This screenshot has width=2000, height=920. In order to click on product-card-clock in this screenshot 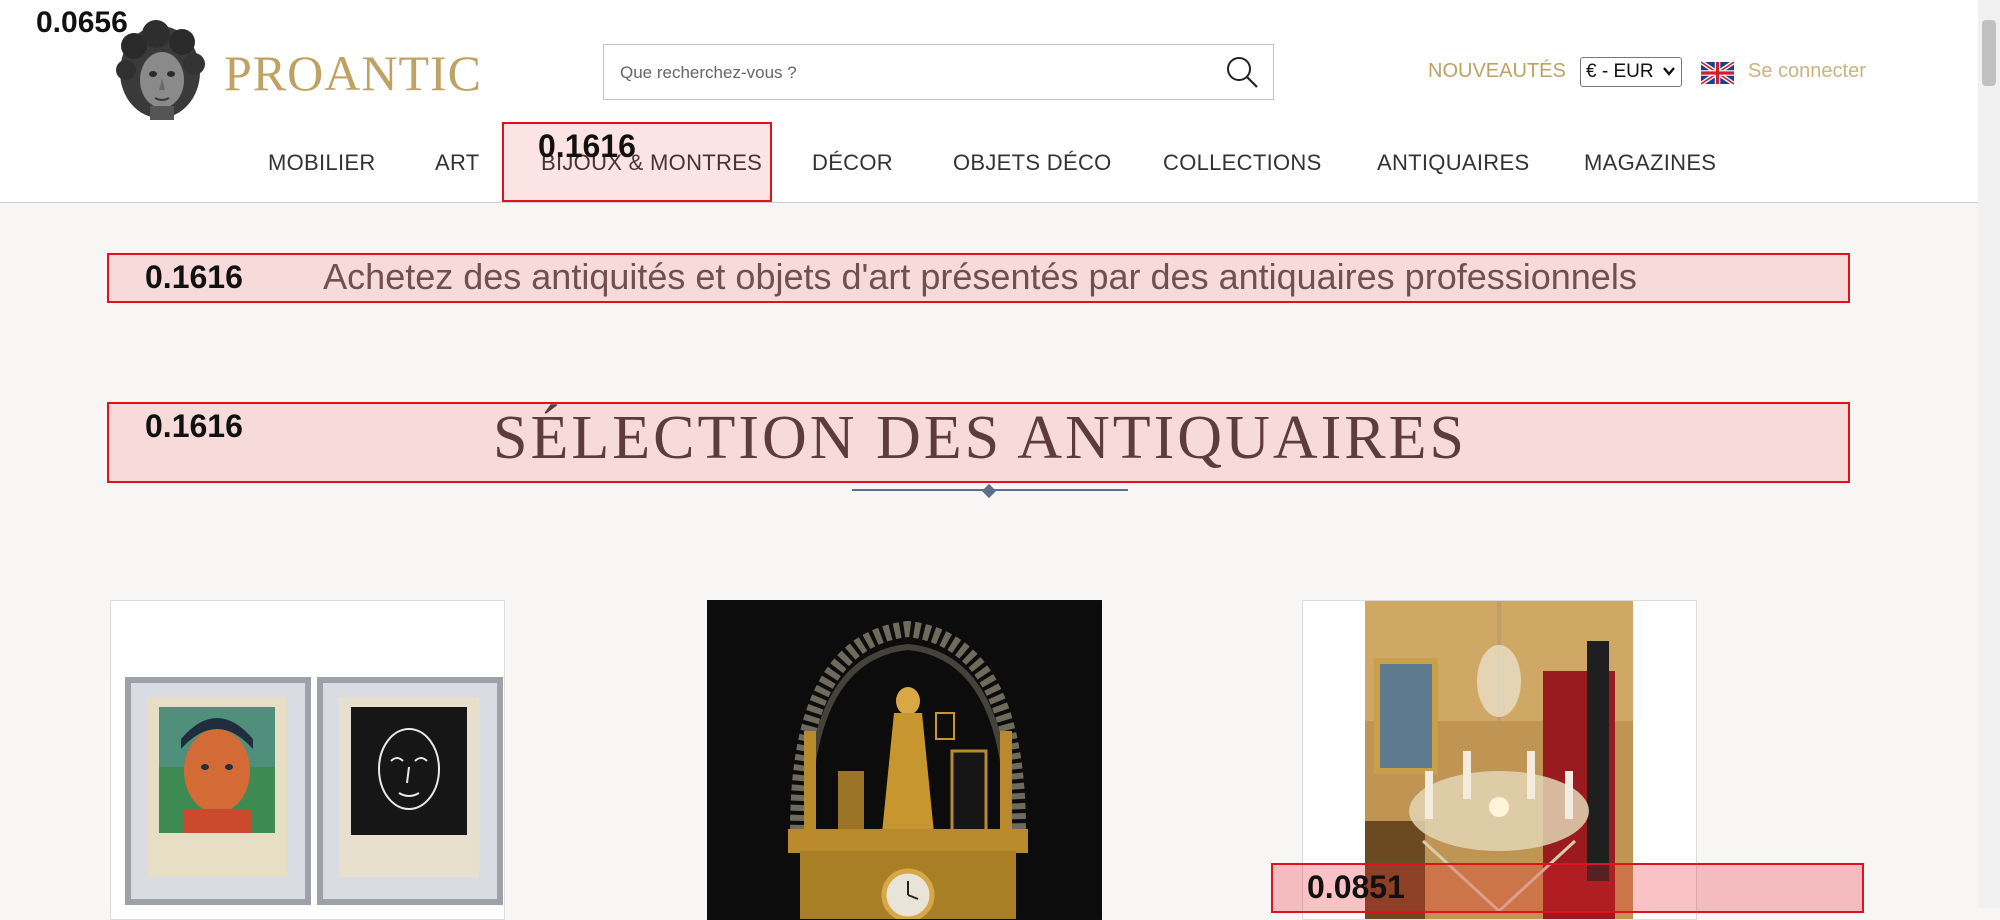, I will do `click(904, 760)`.